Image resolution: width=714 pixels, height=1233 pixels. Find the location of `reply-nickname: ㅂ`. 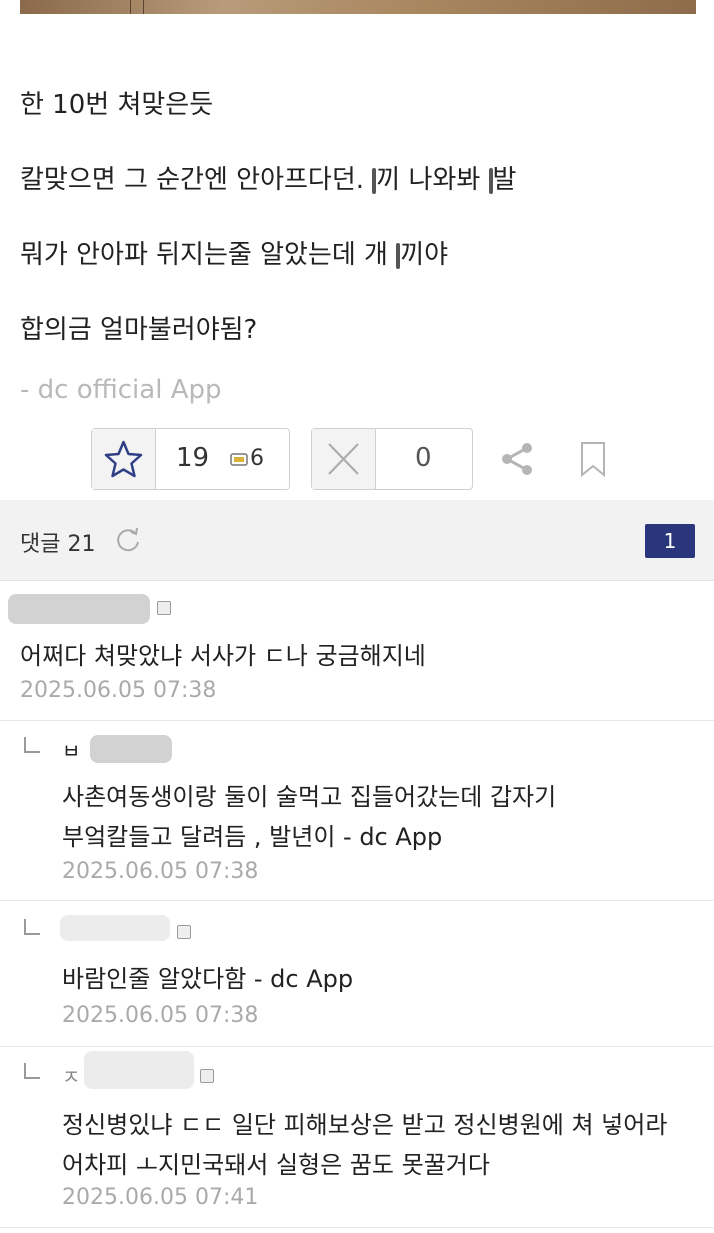

reply-nickname: ㅂ is located at coordinates (71, 751).